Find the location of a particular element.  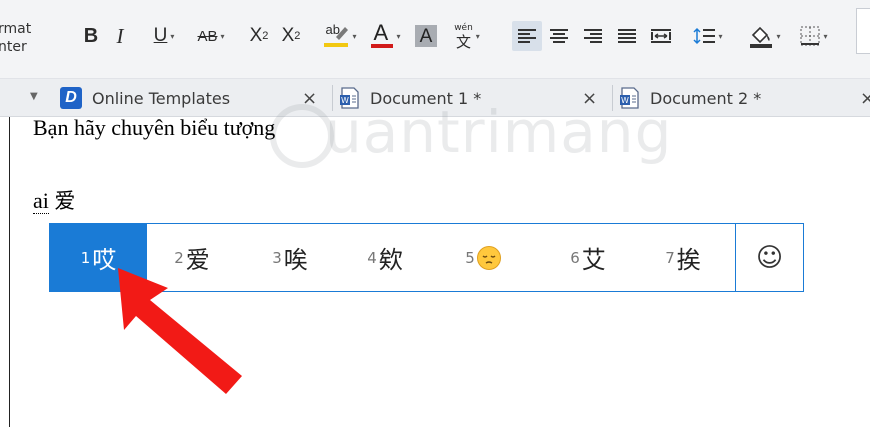

red-arrow-annotation is located at coordinates (180, 331).